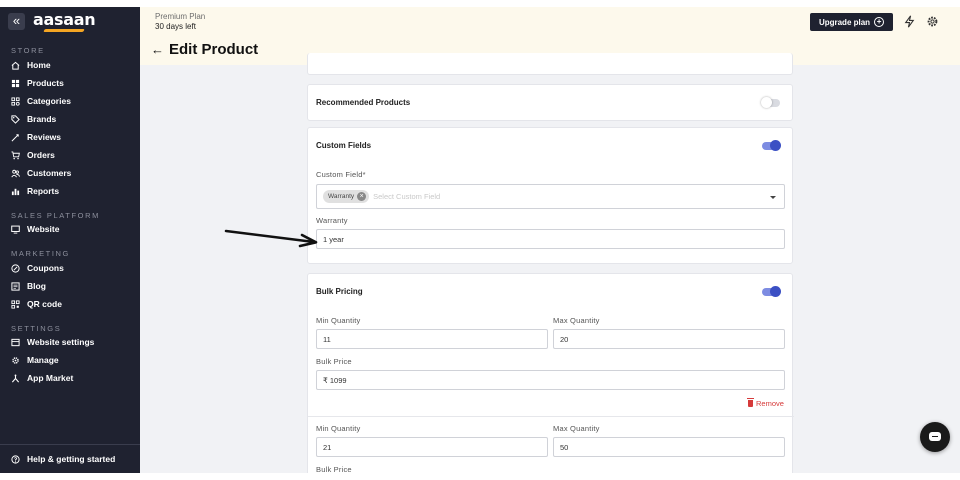  What do you see at coordinates (341, 174) in the screenshot?
I see `custom-field-label: Custom Field*` at bounding box center [341, 174].